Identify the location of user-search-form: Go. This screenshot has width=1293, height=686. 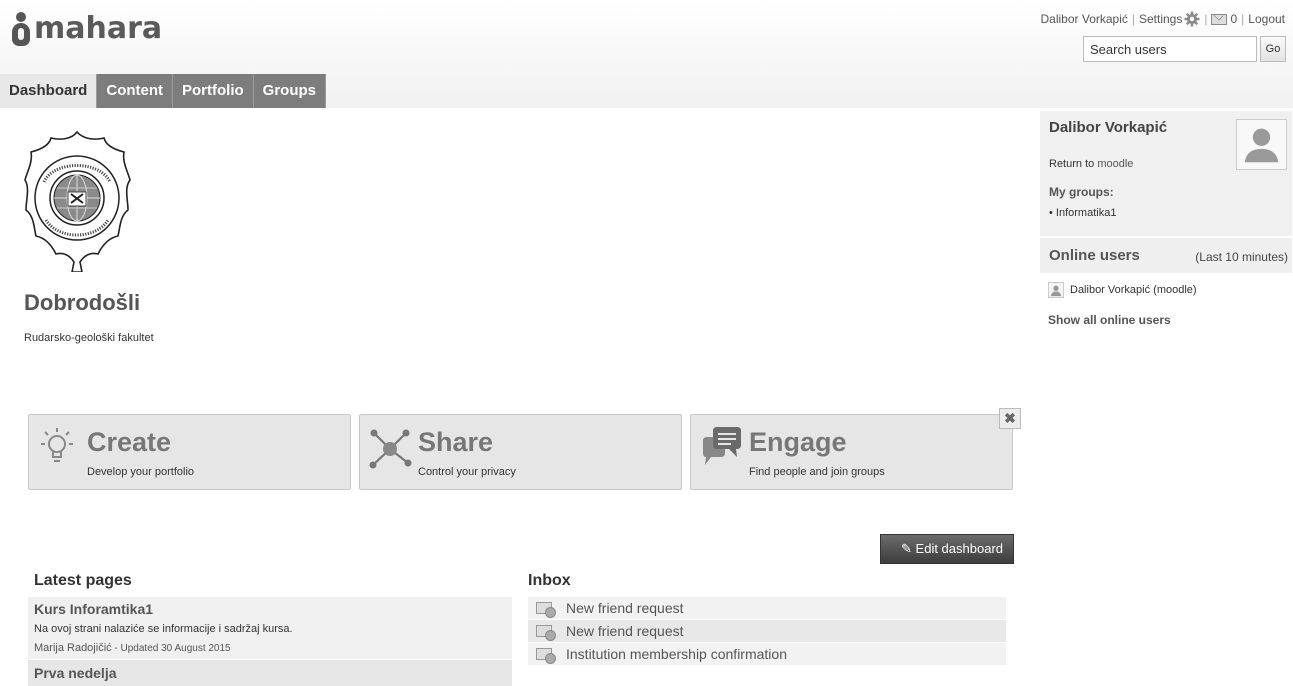
(1184, 49).